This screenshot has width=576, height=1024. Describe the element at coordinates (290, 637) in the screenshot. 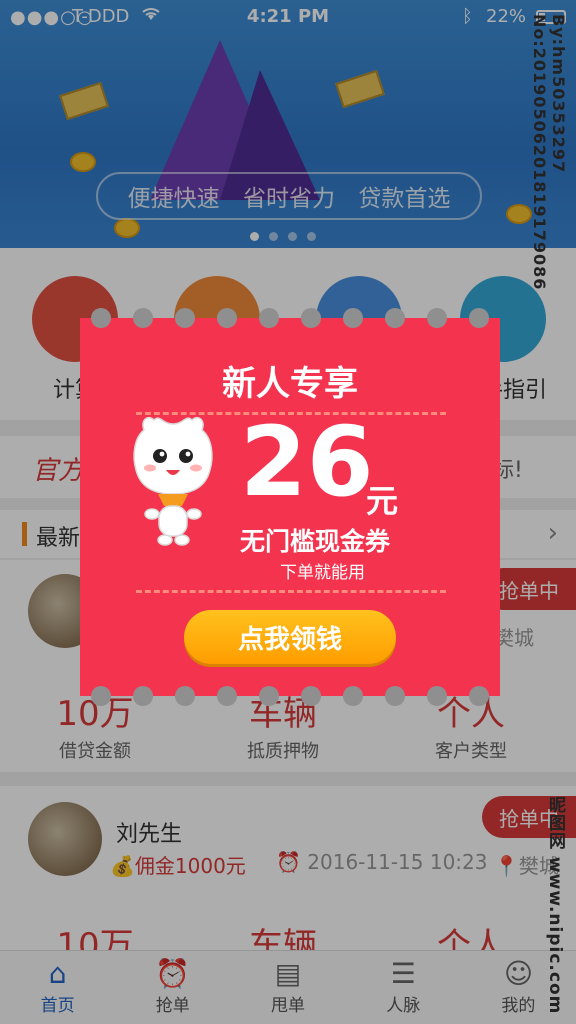

I see `claim-money-button: 点我领钱` at that location.